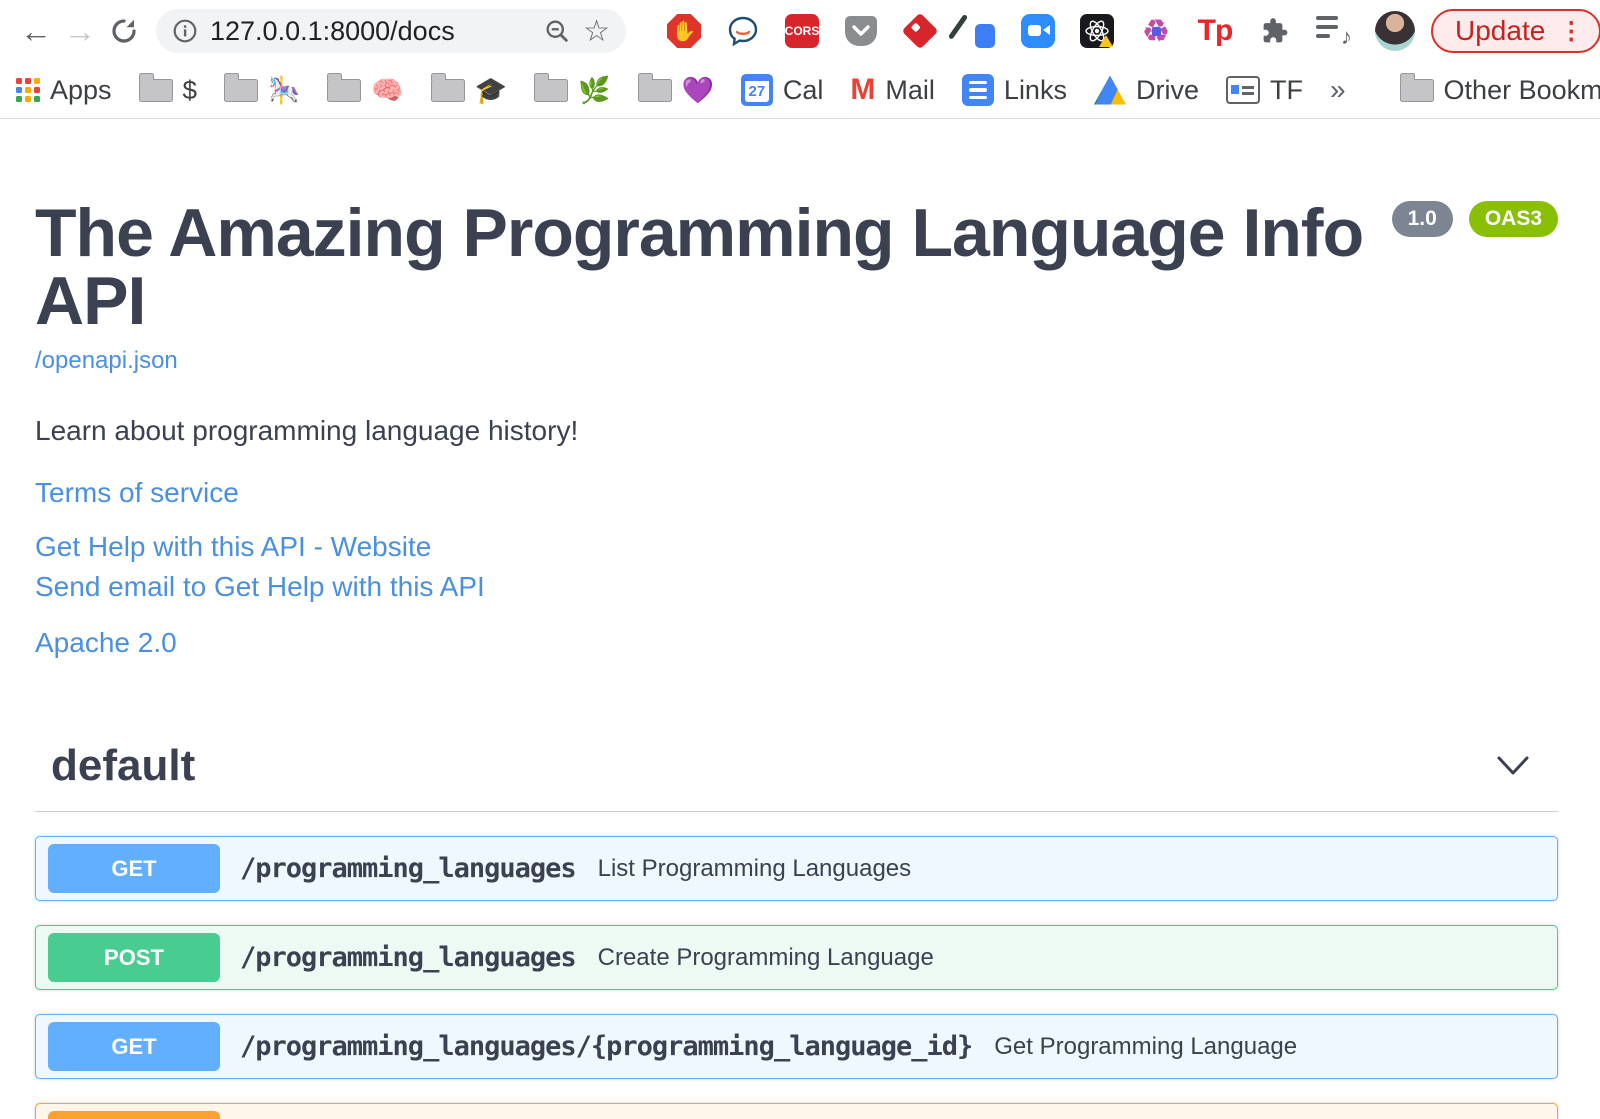  What do you see at coordinates (972, 31) in the screenshot?
I see `color-picker-icon` at bounding box center [972, 31].